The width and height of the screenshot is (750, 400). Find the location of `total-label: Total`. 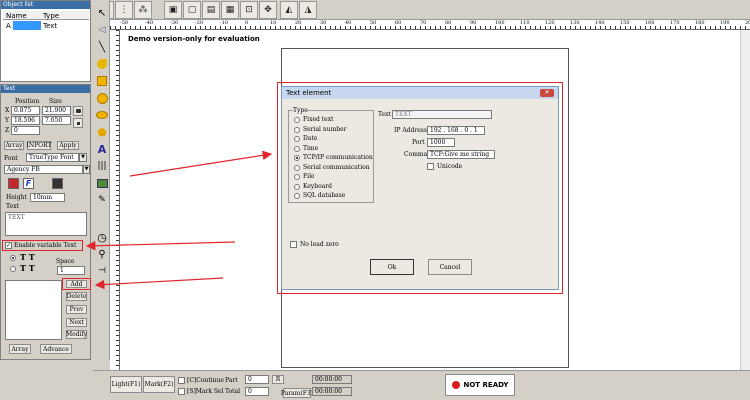

total-label: Total is located at coordinates (233, 391).